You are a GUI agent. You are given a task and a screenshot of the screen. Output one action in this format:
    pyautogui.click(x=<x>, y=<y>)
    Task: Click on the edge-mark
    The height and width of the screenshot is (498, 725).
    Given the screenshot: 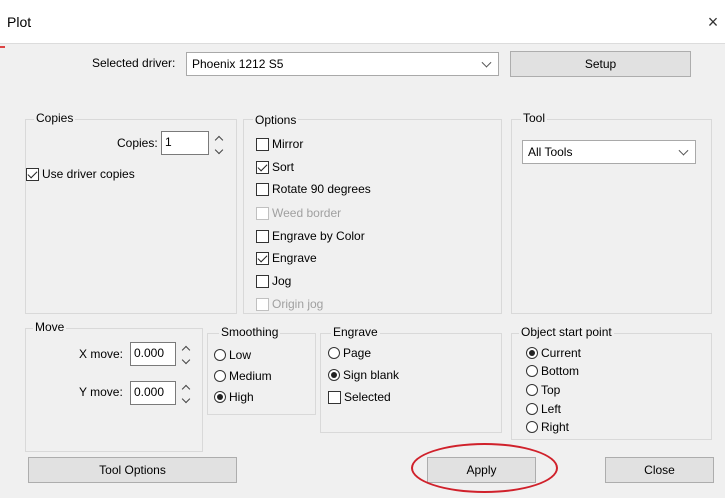 What is the action you would take?
    pyautogui.click(x=2, y=47)
    